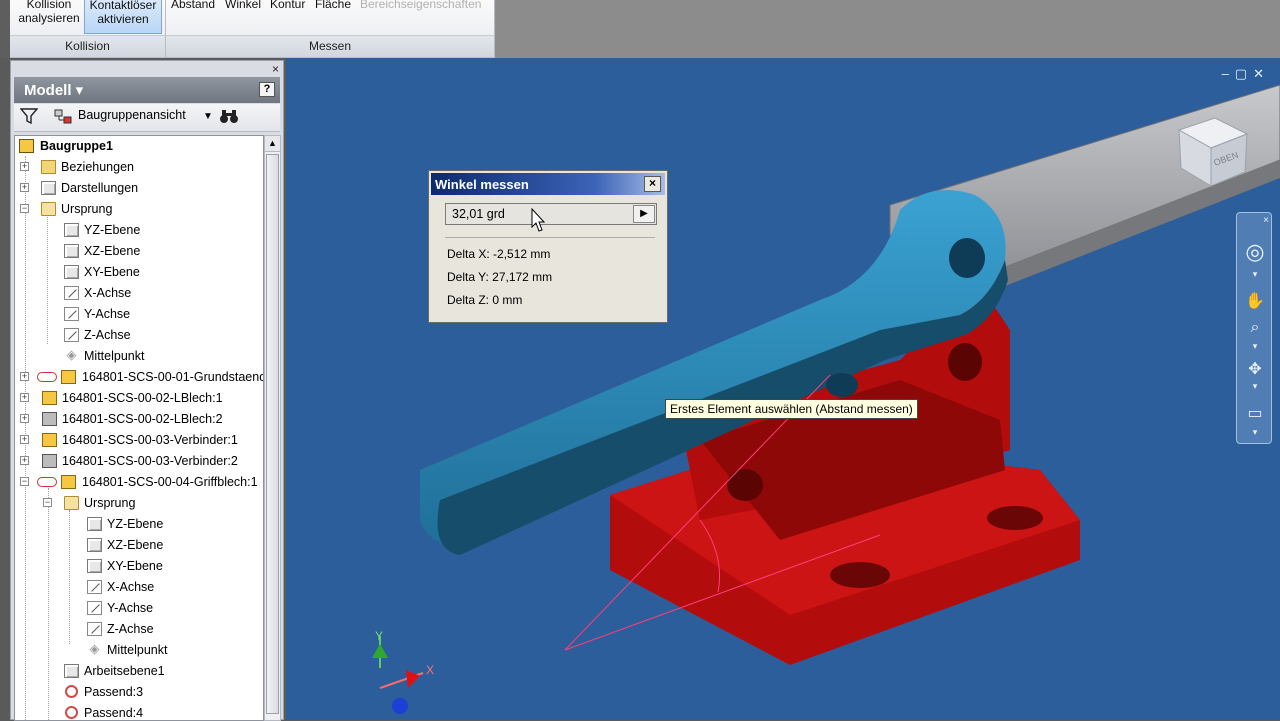 This screenshot has width=1280, height=721. What do you see at coordinates (379, 636) in the screenshot?
I see `triad-y-label: Y` at bounding box center [379, 636].